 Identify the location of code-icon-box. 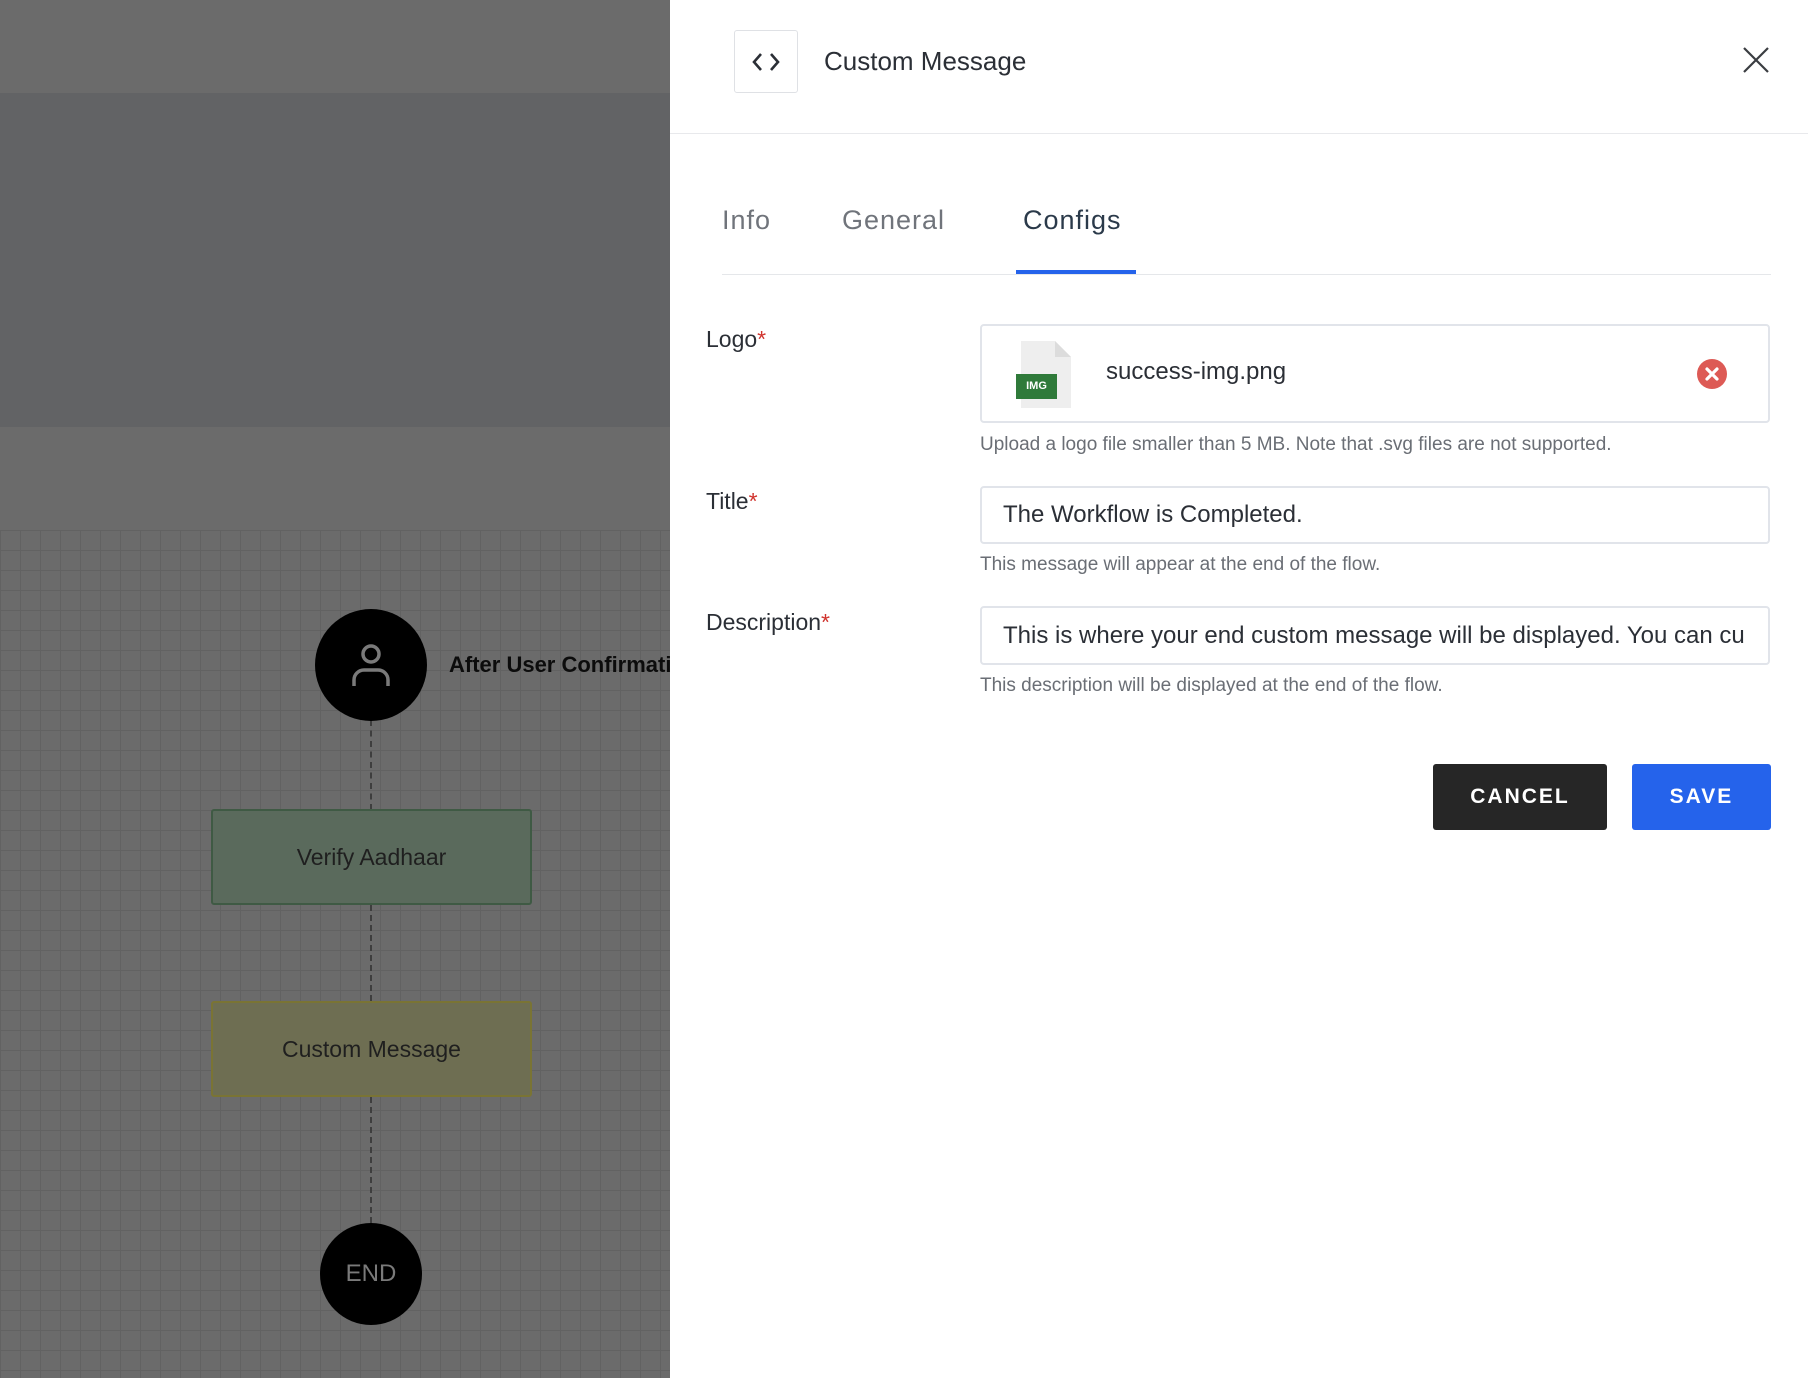
(766, 61).